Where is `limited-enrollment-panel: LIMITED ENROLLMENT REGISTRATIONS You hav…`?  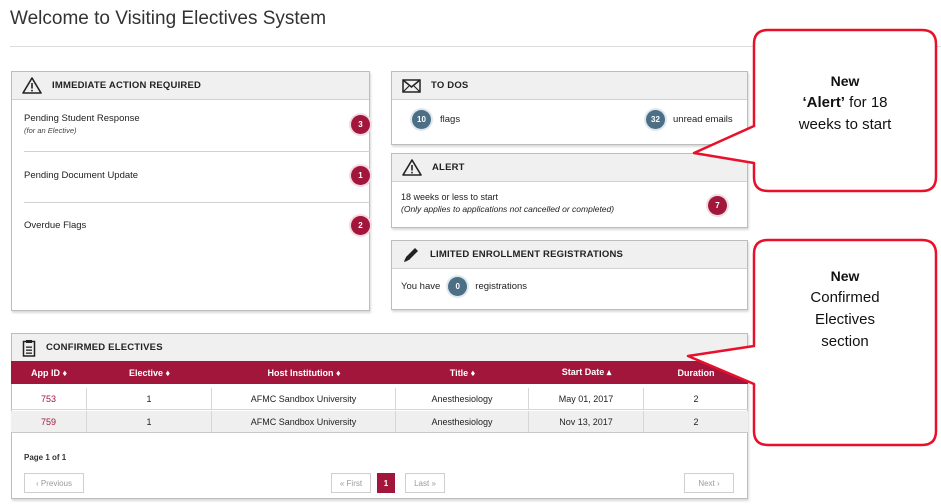 limited-enrollment-panel: LIMITED ENROLLMENT REGISTRATIONS You hav… is located at coordinates (569, 275).